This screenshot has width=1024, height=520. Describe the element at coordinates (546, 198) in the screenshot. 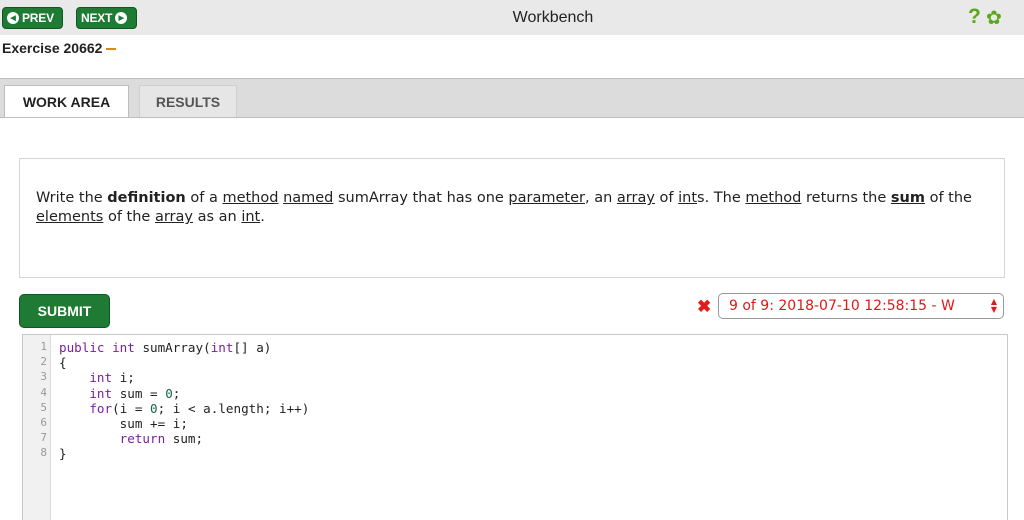

I see `glossary-link: parameter` at that location.